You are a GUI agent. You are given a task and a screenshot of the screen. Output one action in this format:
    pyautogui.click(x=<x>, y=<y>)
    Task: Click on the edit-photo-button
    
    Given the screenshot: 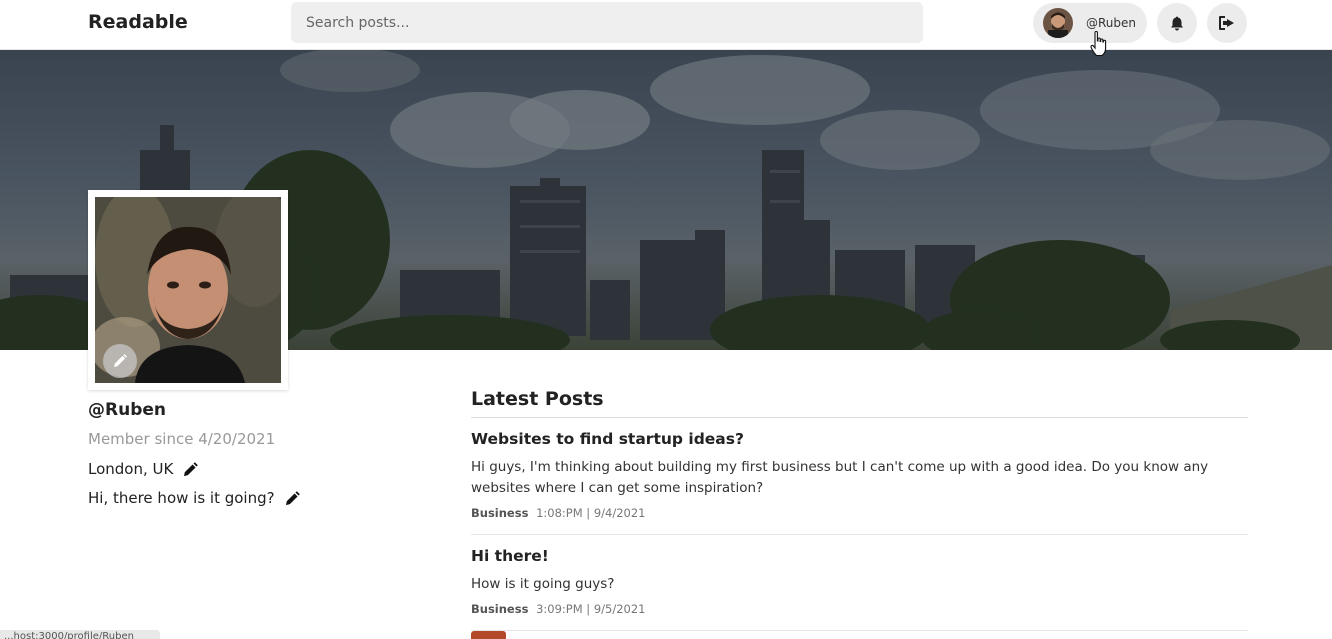 What is the action you would take?
    pyautogui.click(x=120, y=361)
    